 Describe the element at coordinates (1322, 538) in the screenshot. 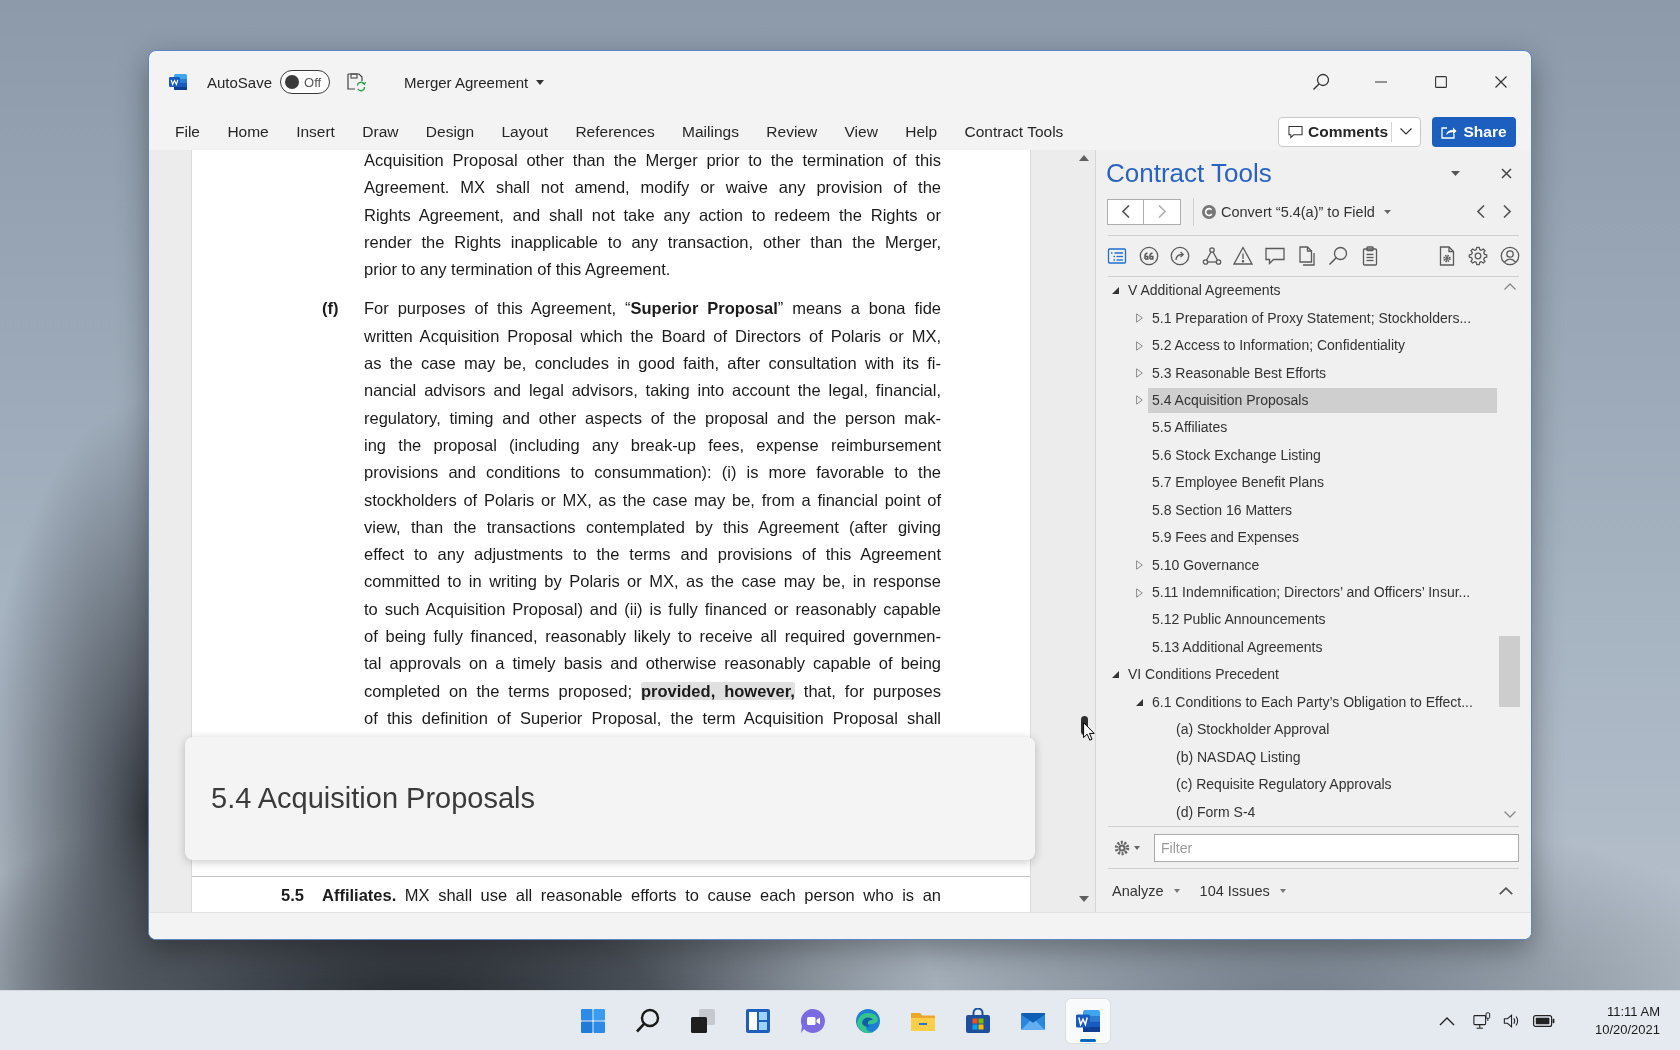

I see `tree-item: 5.9 Fees and Expenses` at that location.